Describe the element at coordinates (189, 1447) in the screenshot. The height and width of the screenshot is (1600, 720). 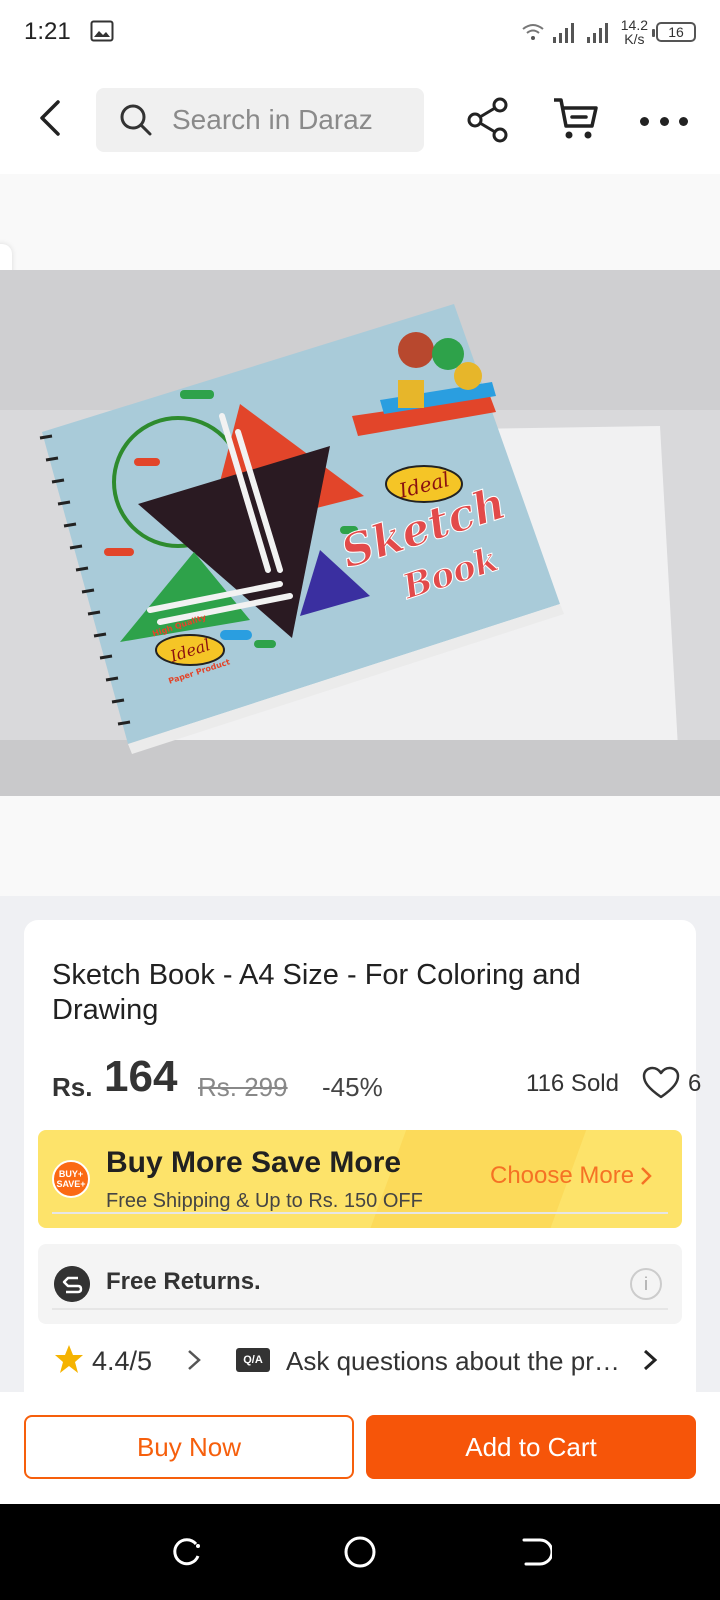
I see `buy-now-button: Buy Now` at that location.